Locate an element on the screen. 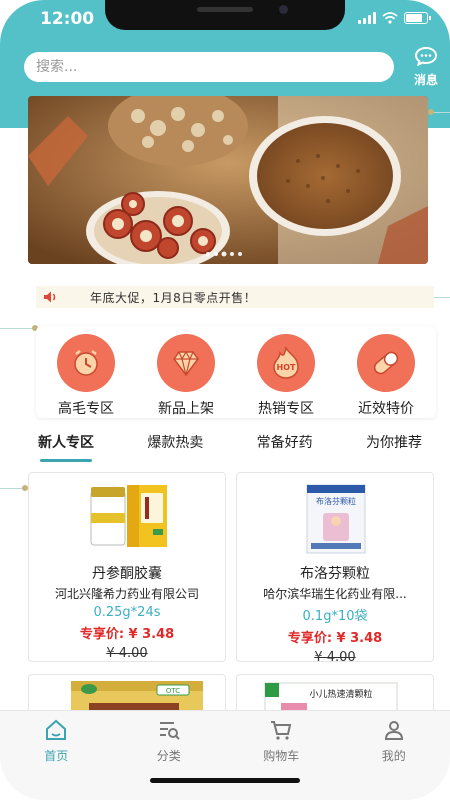 The height and width of the screenshot is (800, 450). guide-dot is located at coordinates (431, 112).